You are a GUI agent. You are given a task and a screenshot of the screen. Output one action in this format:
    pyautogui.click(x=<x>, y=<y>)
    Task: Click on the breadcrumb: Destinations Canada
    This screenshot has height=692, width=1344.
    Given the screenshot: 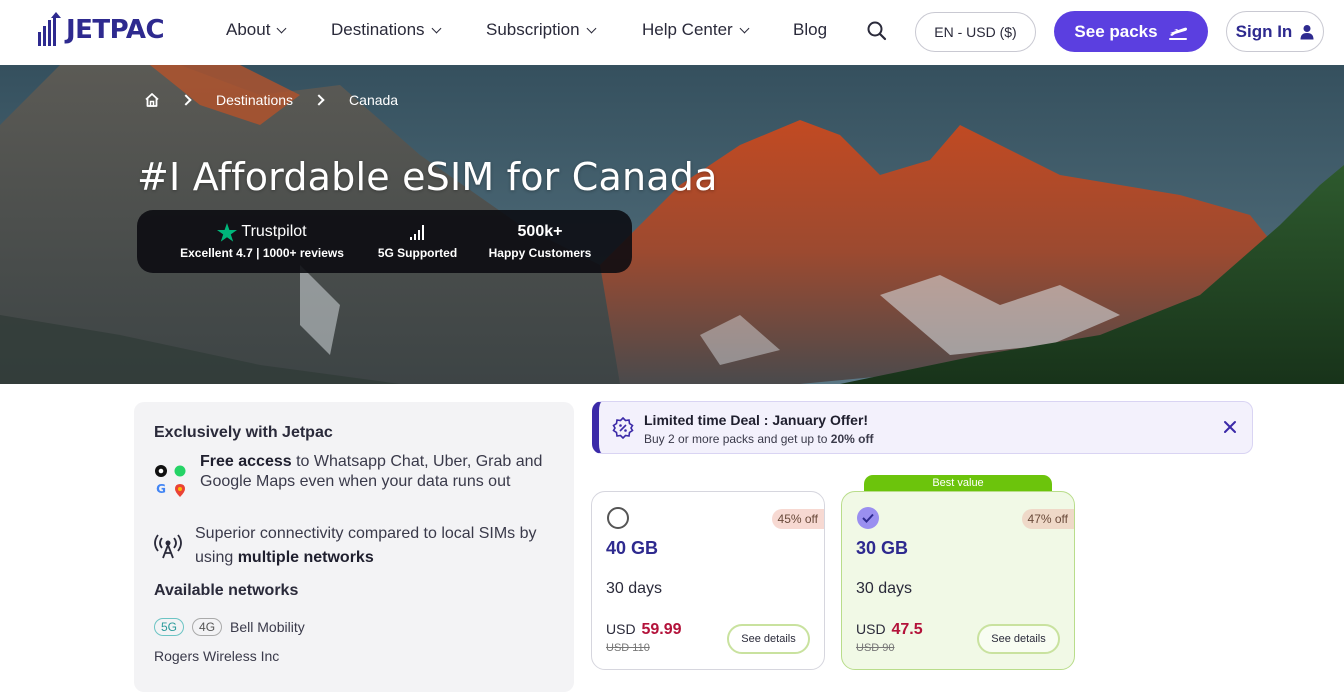 What is the action you would take?
    pyautogui.click(x=271, y=100)
    